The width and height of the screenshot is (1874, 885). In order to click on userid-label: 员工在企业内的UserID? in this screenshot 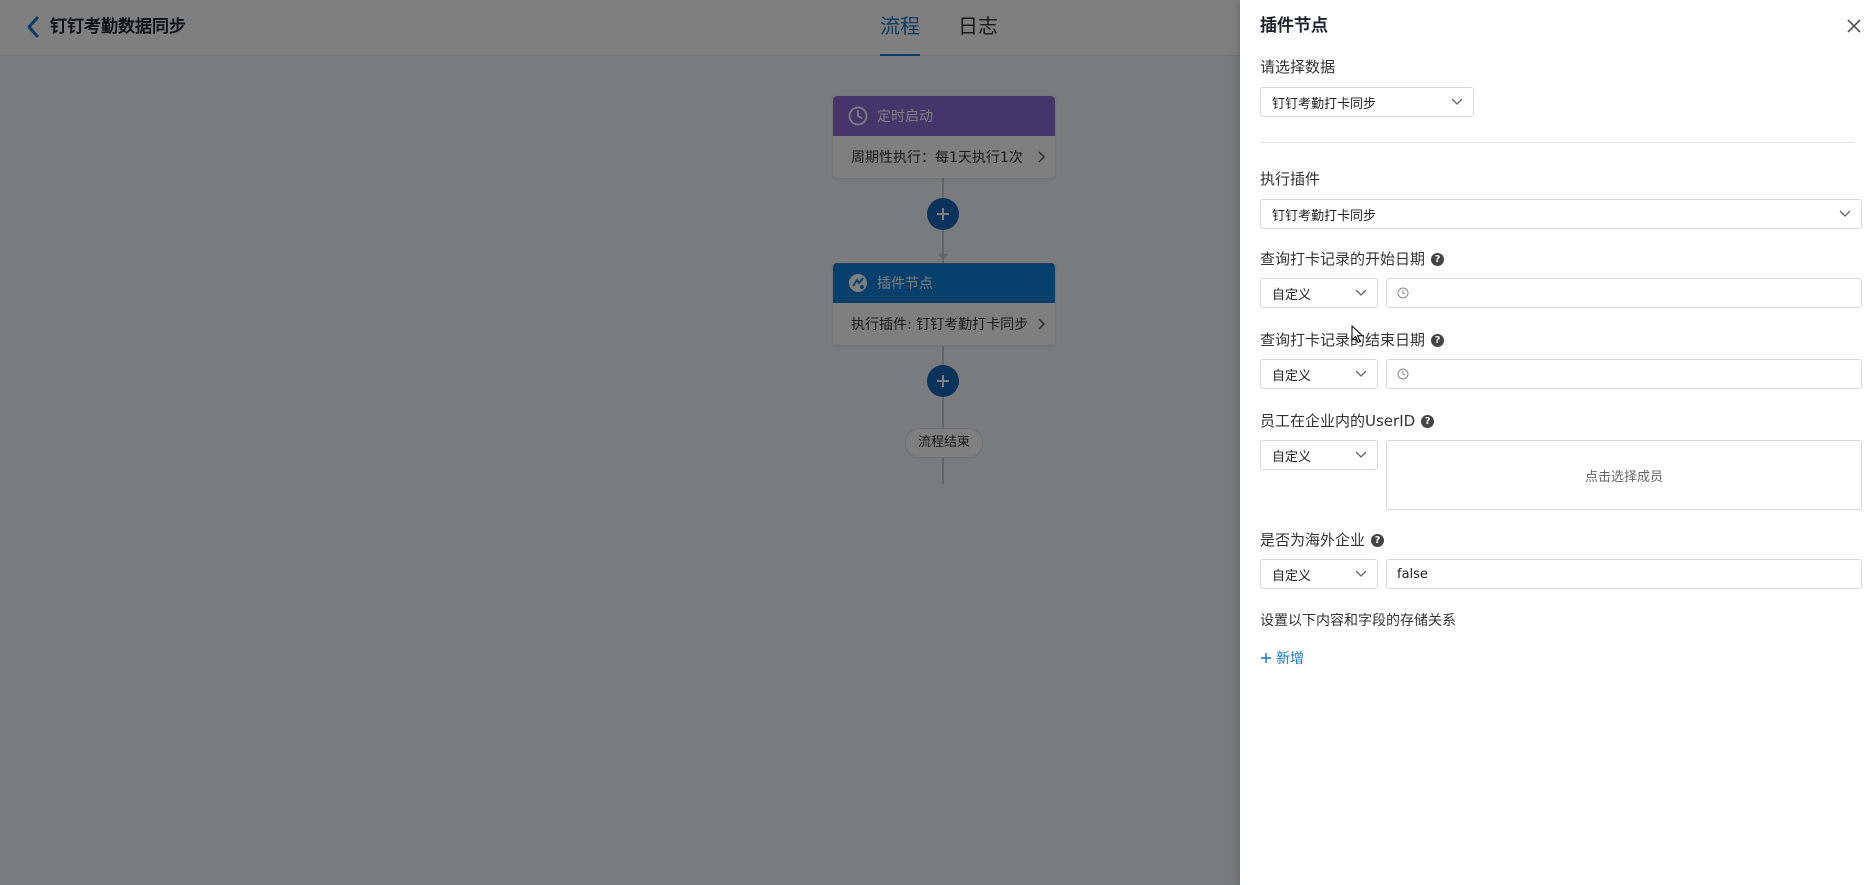, I will do `click(1347, 421)`.